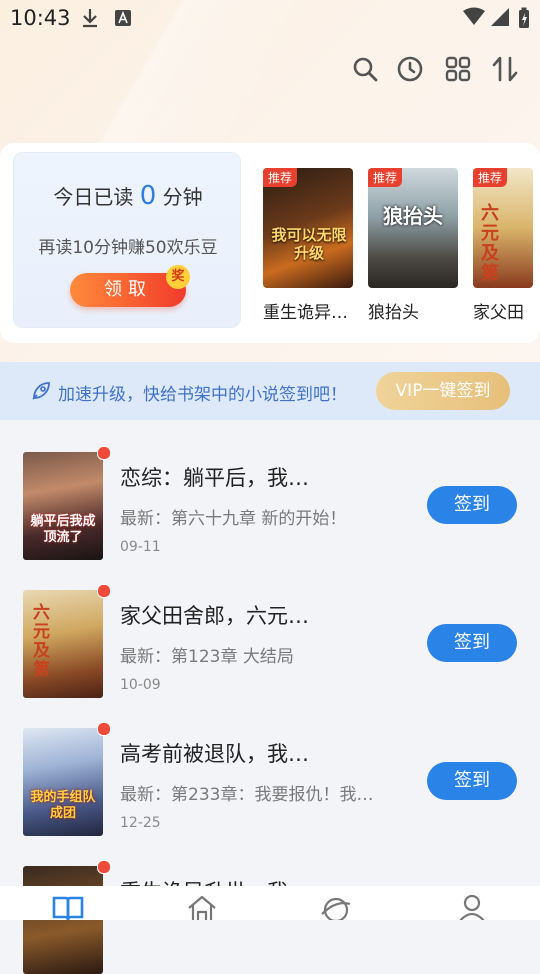  Describe the element at coordinates (472, 907) in the screenshot. I see `profile-icon` at that location.